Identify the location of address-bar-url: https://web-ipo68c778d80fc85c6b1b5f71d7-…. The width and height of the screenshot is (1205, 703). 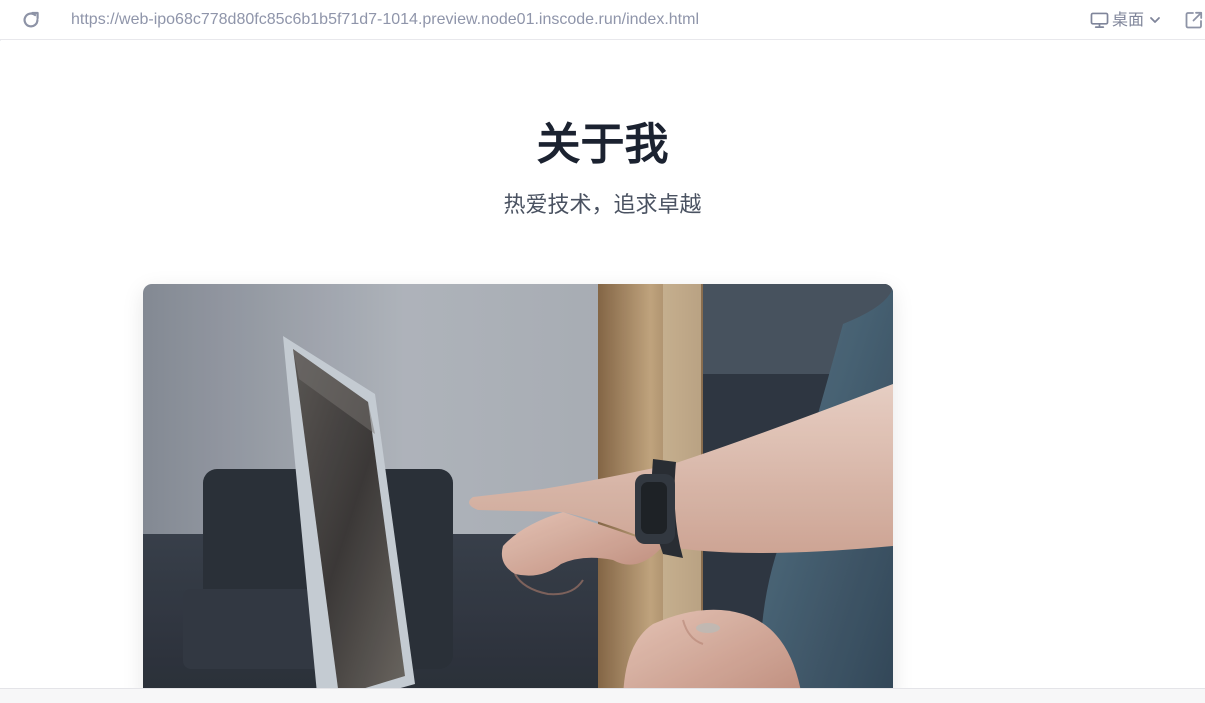
(385, 20).